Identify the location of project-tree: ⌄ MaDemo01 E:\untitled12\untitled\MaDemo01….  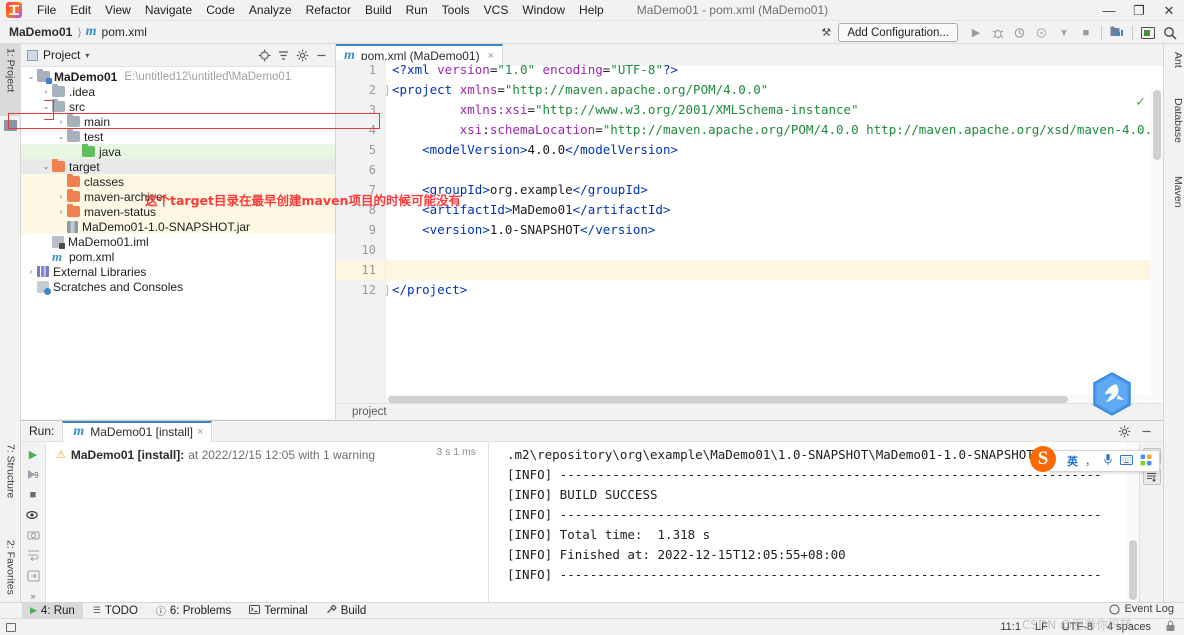
(178, 242).